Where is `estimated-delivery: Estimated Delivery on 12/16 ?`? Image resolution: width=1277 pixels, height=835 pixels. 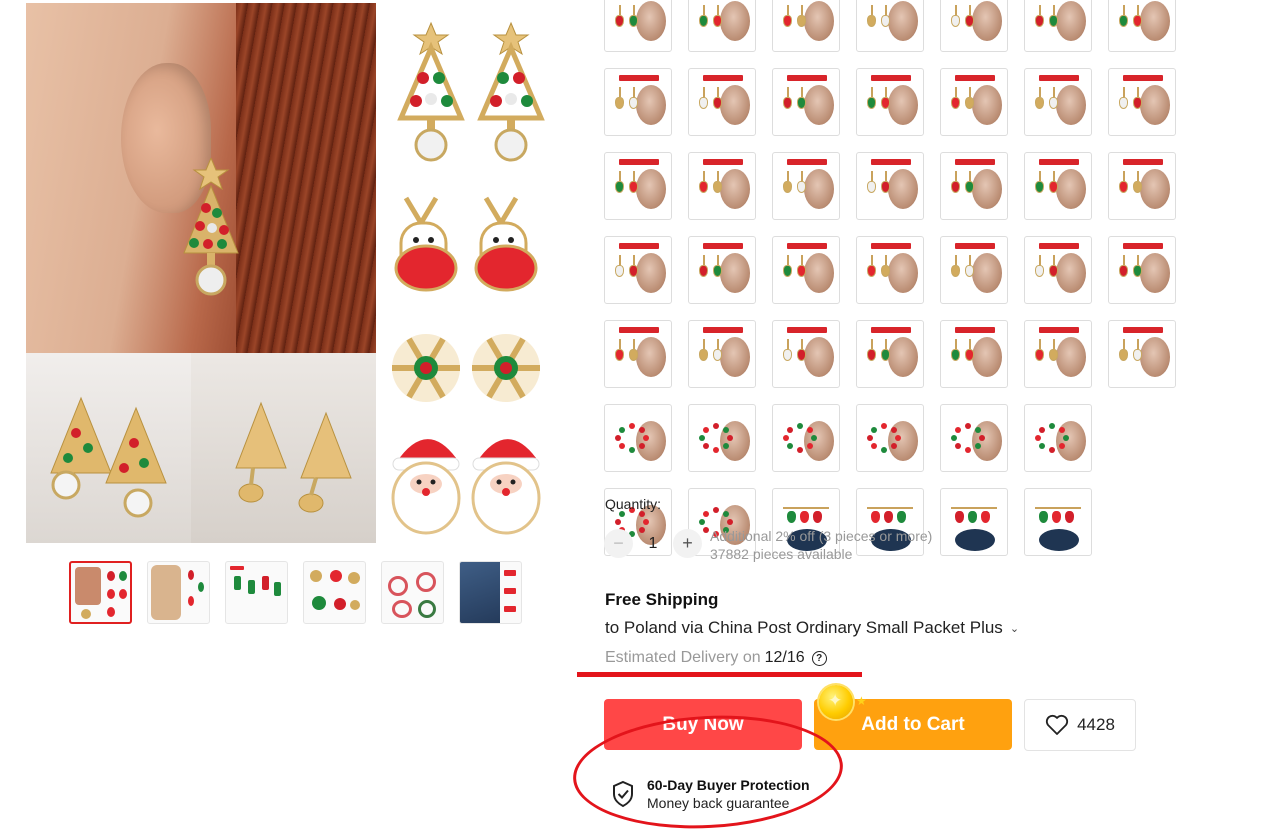
estimated-delivery: Estimated Delivery on 12/16 ? is located at coordinates (716, 658).